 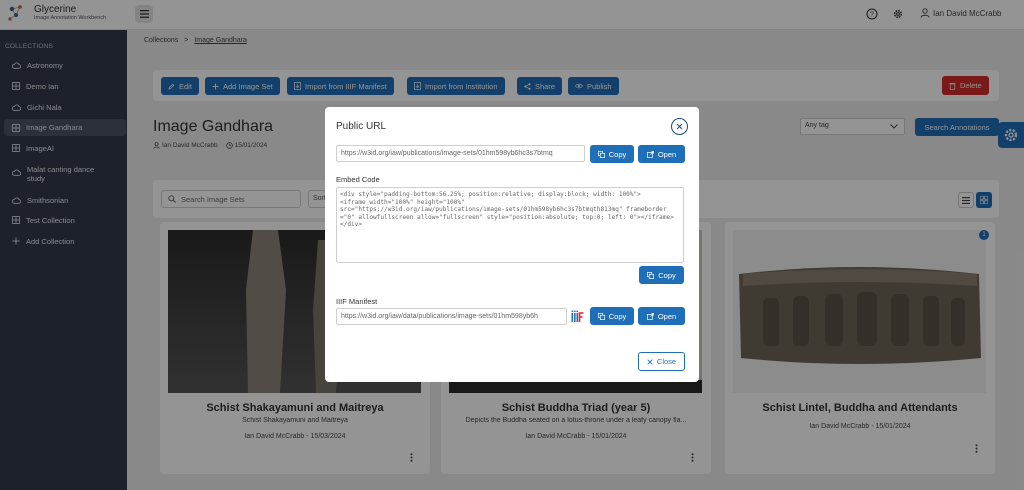 I want to click on copy-public-url-button: Copy, so click(x=612, y=154).